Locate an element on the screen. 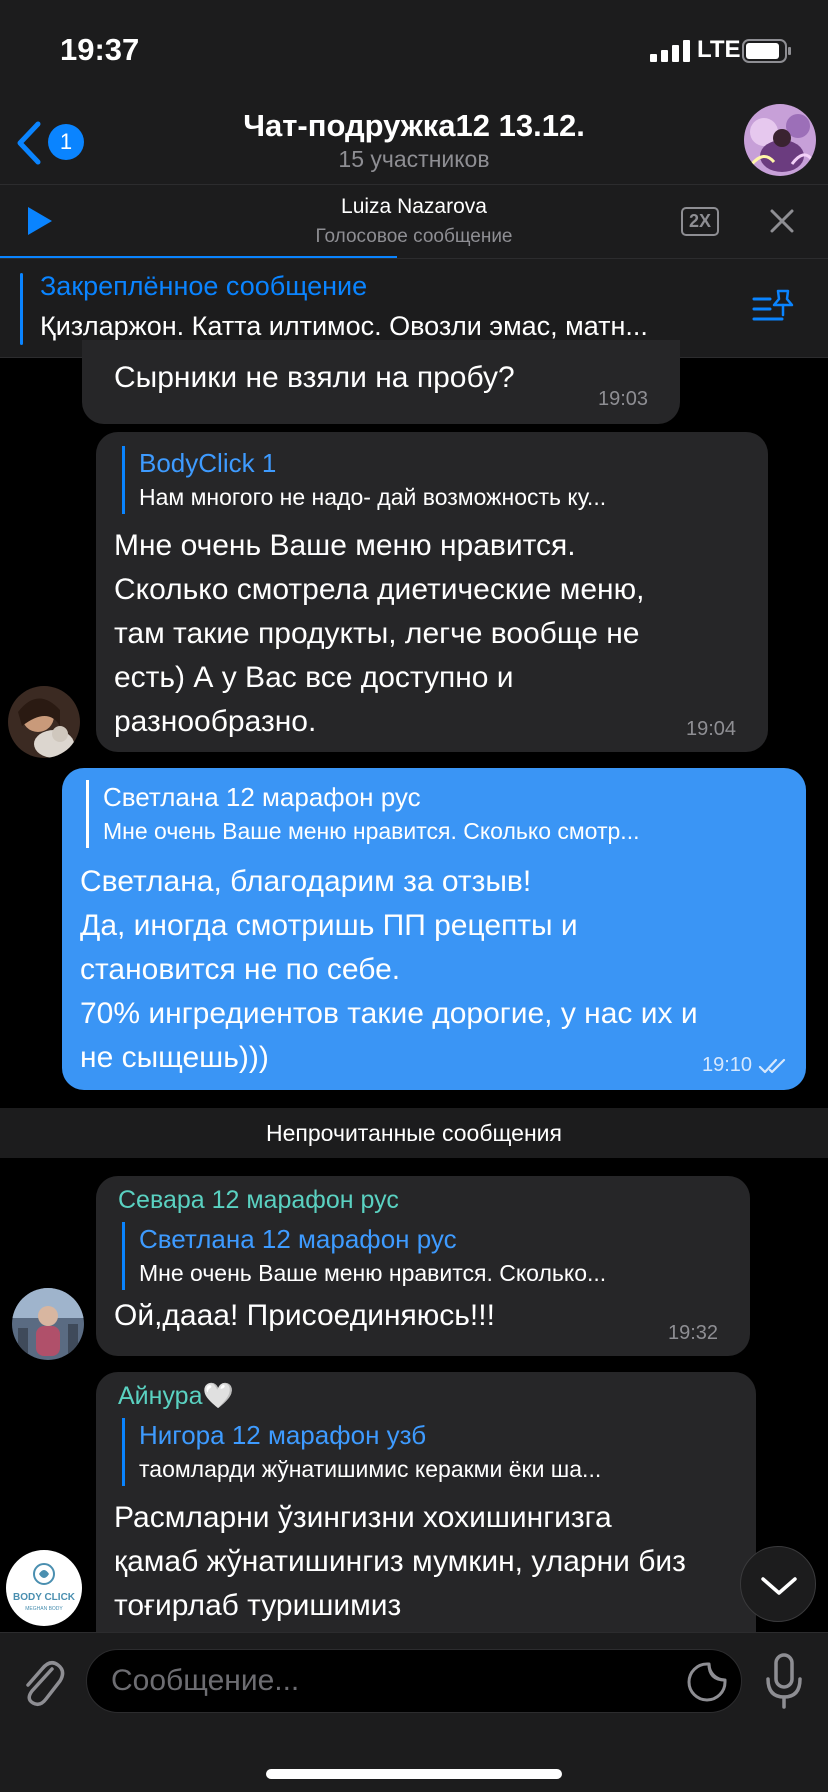 Image resolution: width=828 pixels, height=1792 pixels. message-time: 19:10 is located at coordinates (727, 1065).